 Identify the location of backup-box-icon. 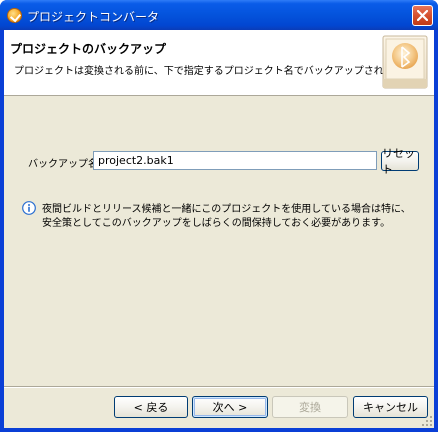
(405, 62).